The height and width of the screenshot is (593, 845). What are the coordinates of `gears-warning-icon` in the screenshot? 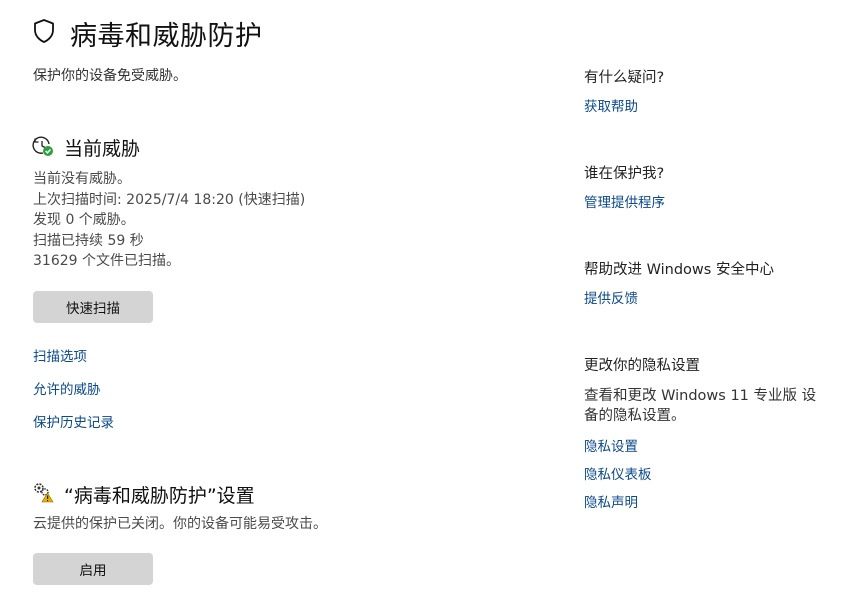 It's located at (43, 492).